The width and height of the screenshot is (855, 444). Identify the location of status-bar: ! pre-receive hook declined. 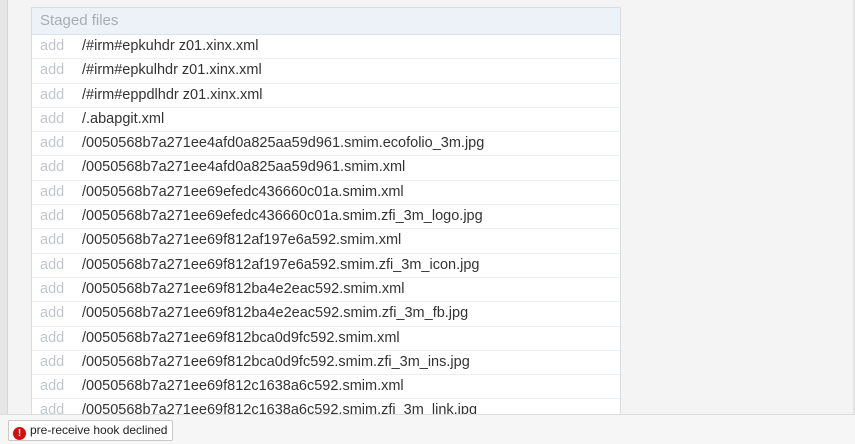
(427, 429).